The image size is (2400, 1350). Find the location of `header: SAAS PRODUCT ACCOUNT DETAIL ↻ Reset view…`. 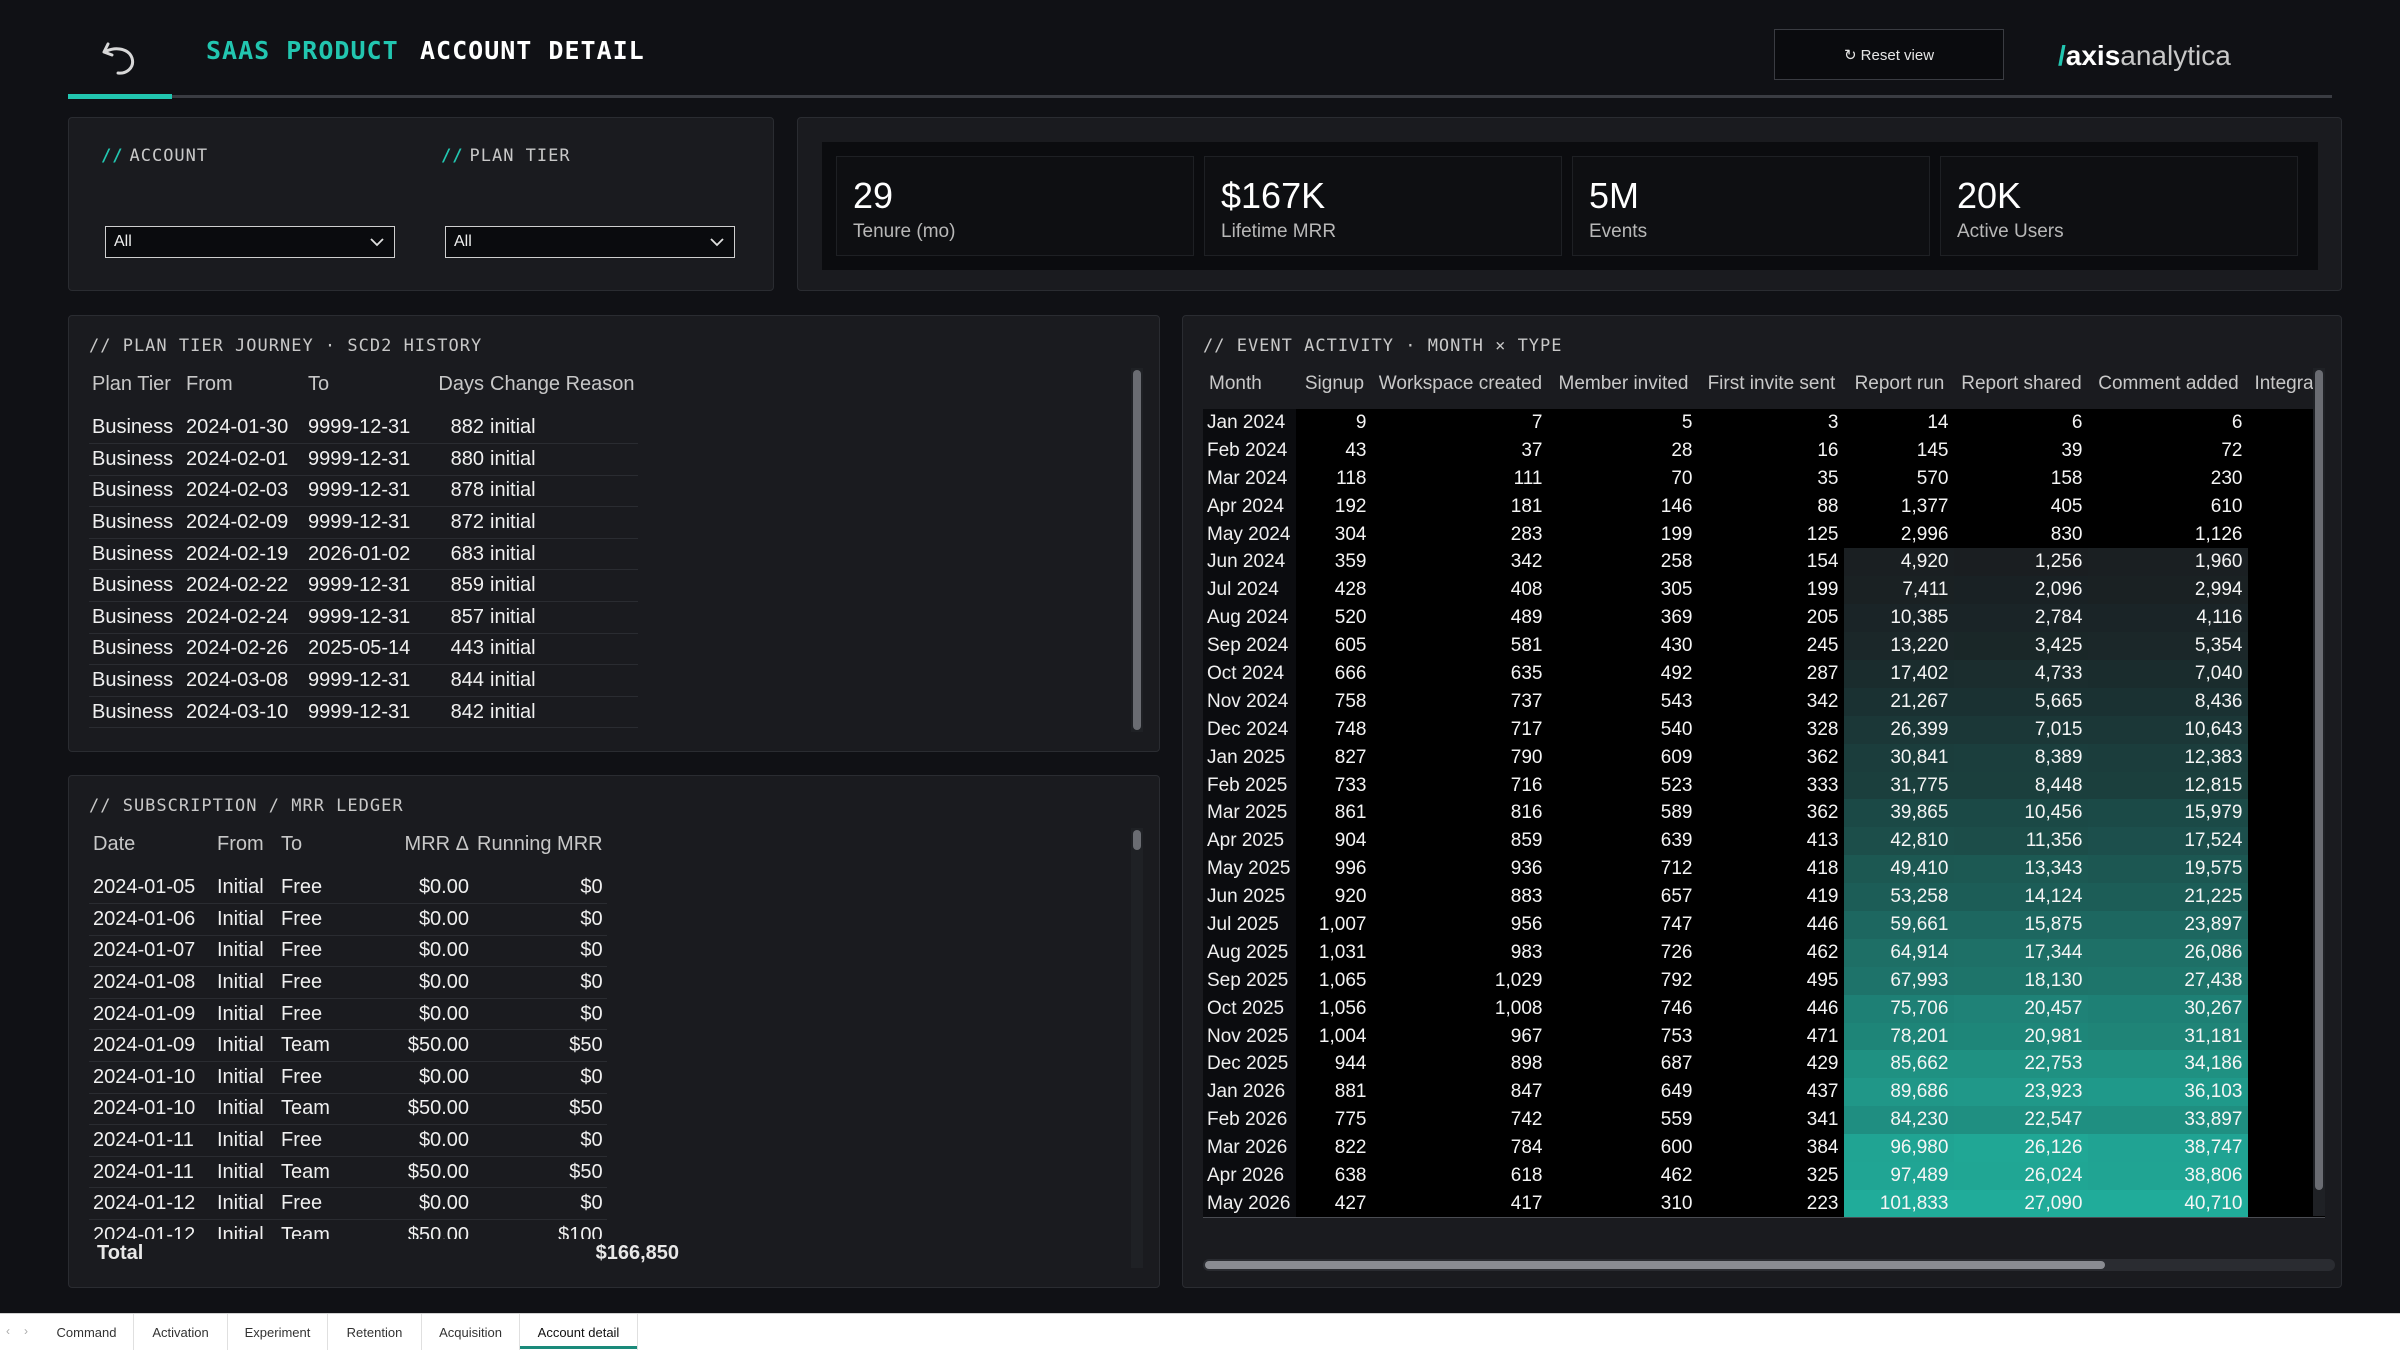

header: SAAS PRODUCT ACCOUNT DETAIL ↻ Reset view… is located at coordinates (1200, 50).